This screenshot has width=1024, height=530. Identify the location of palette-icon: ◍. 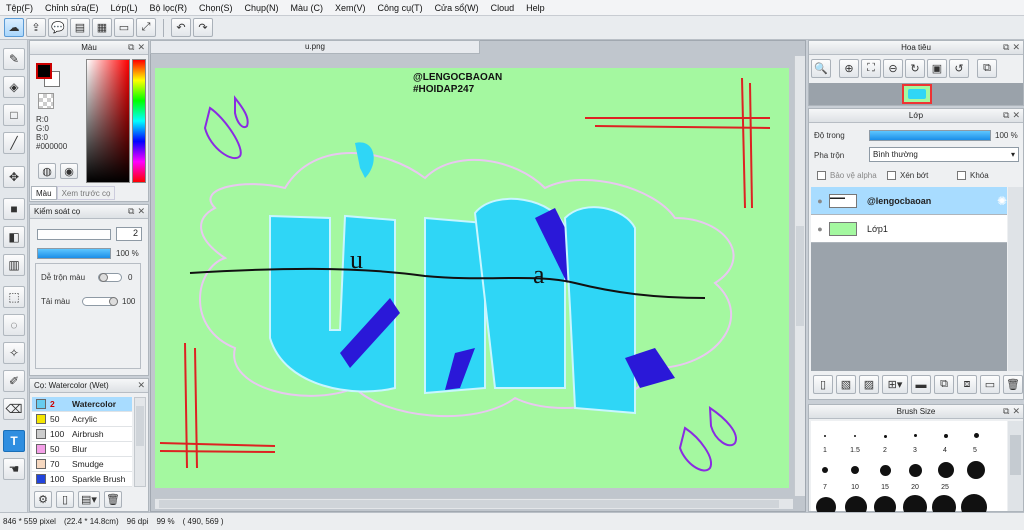
(47, 171).